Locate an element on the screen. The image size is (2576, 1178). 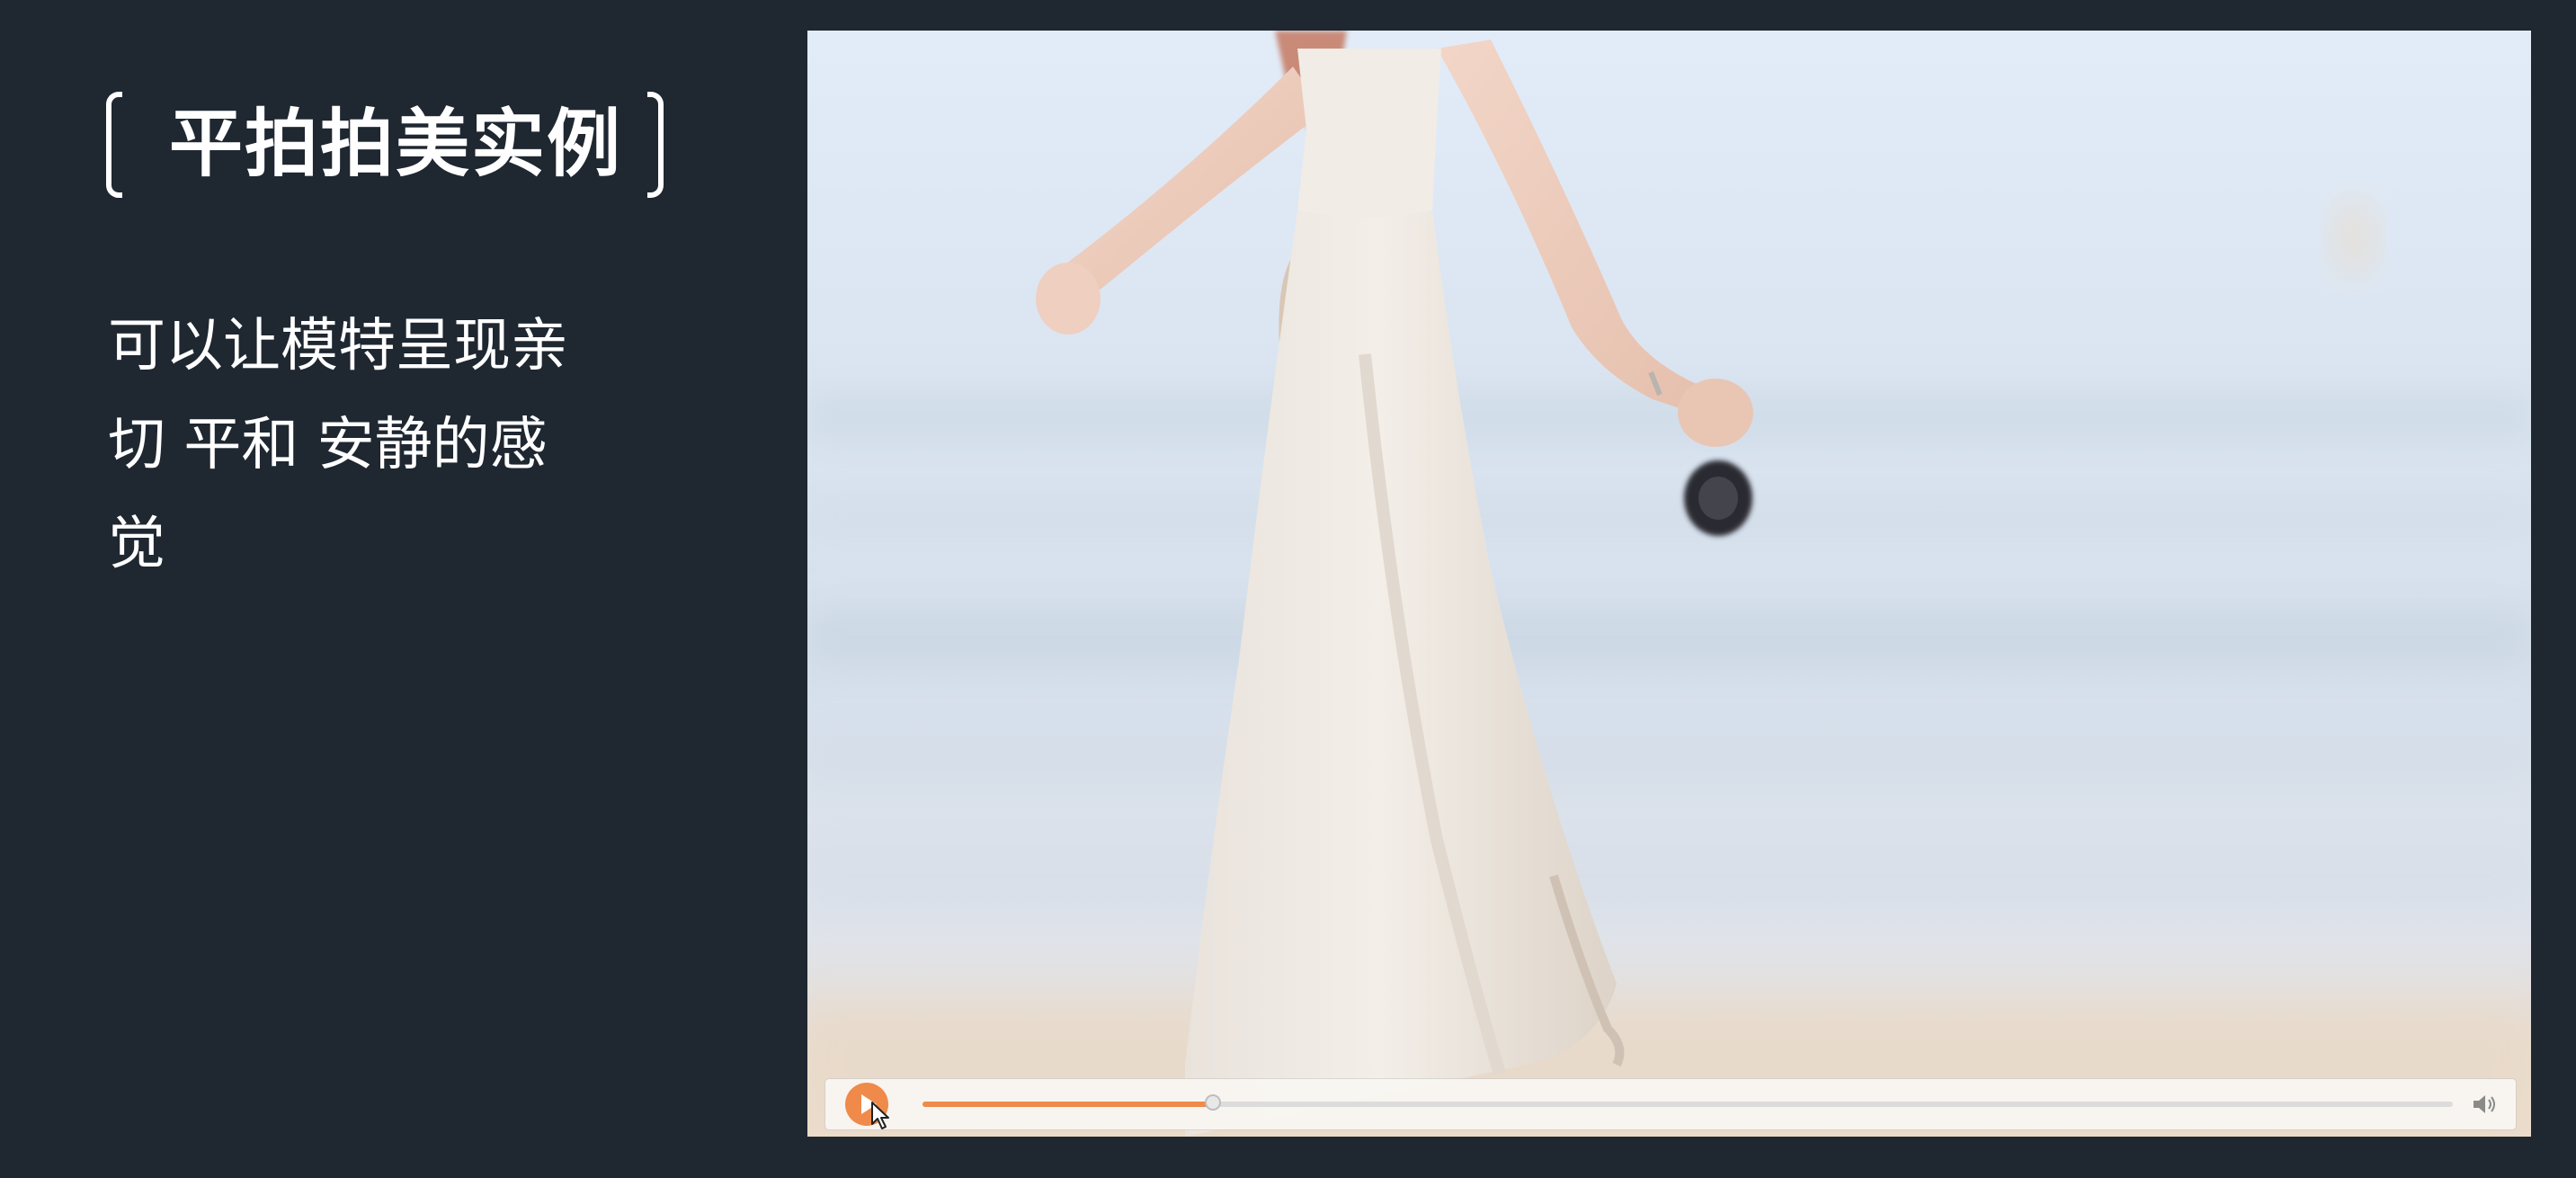
volume-icon is located at coordinates (2485, 1104).